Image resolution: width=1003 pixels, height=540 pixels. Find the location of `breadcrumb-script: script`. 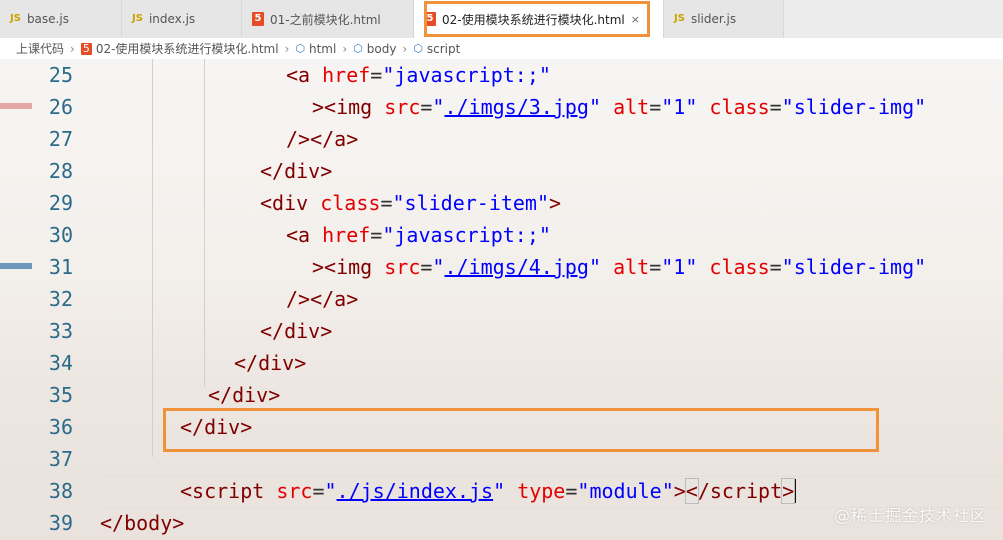

breadcrumb-script: script is located at coordinates (443, 49).